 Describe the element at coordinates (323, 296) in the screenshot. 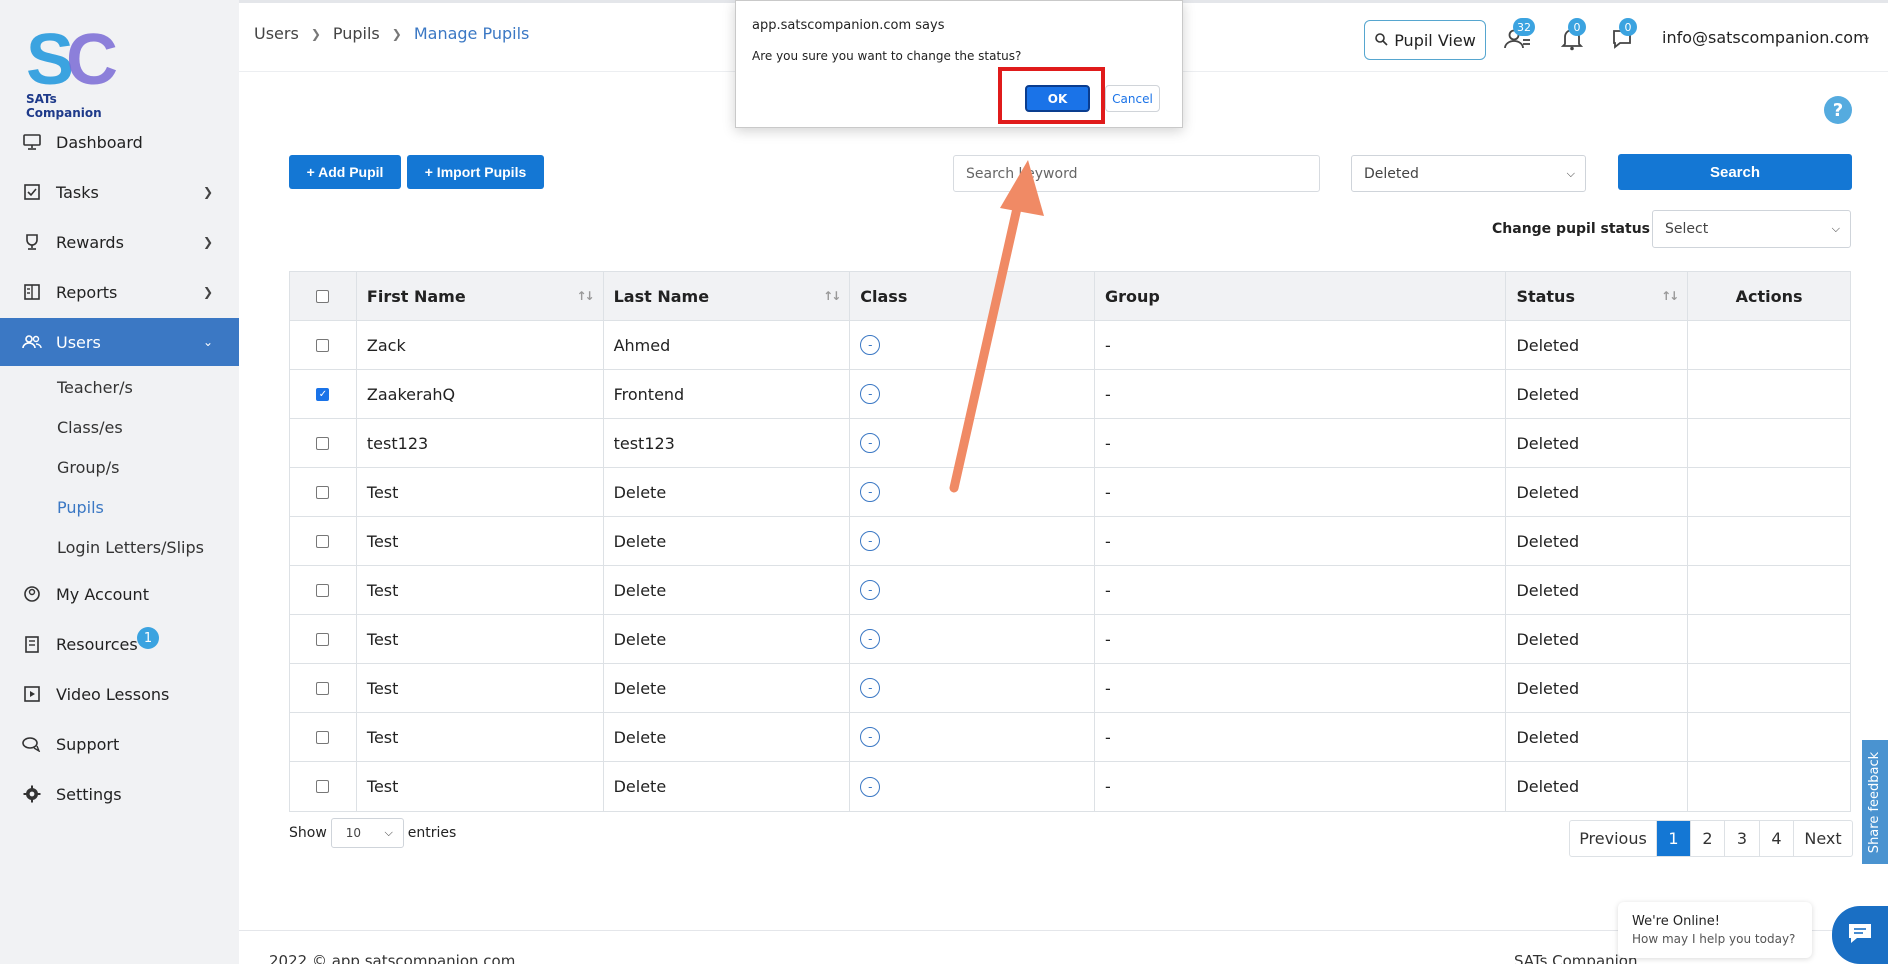

I see `select-all-checkbox` at that location.